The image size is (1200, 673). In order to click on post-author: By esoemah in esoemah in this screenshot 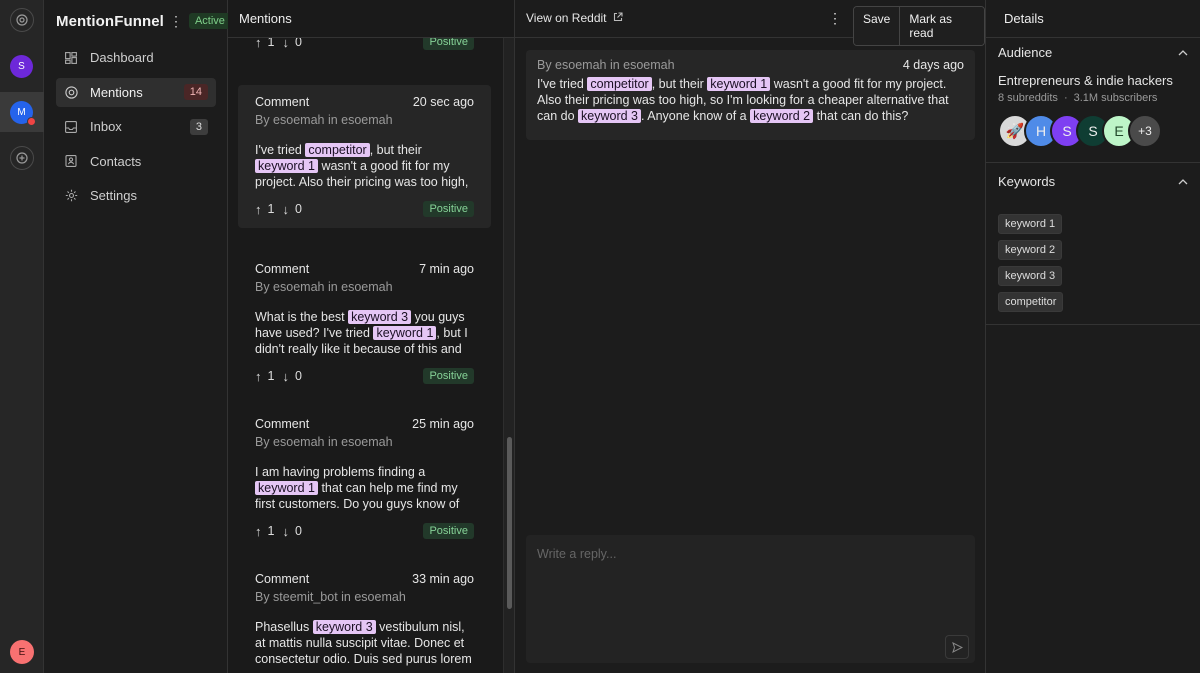, I will do `click(606, 65)`.